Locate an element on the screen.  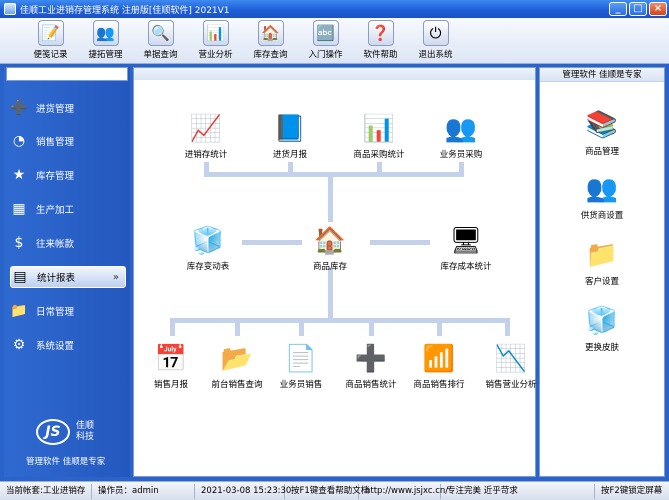
report-row3-3: 📄 业务员销售 is located at coordinates (301, 366).